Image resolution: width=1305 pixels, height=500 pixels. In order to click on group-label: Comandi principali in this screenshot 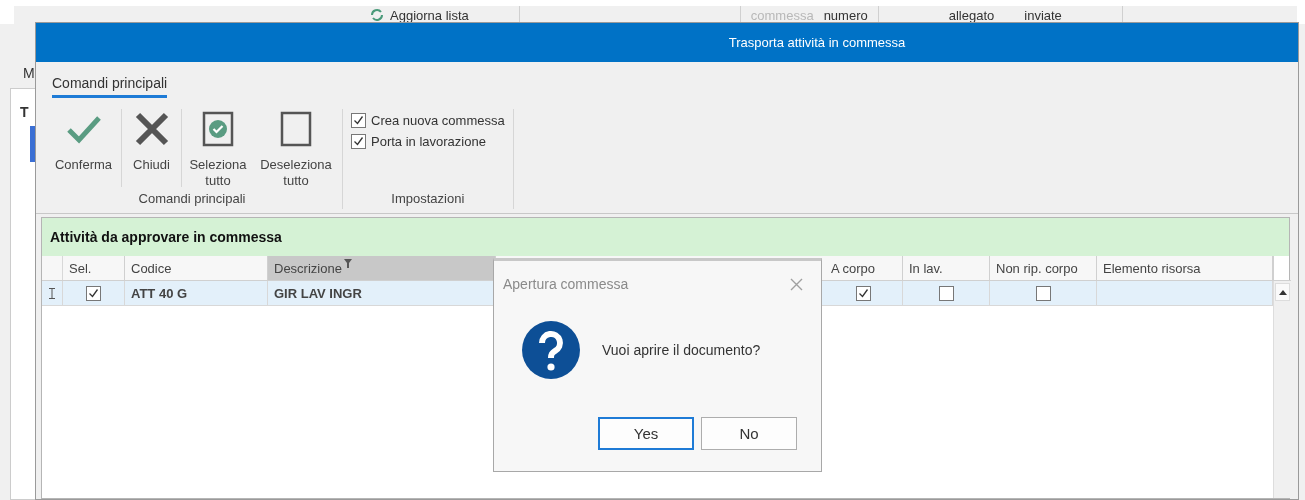, I will do `click(192, 199)`.